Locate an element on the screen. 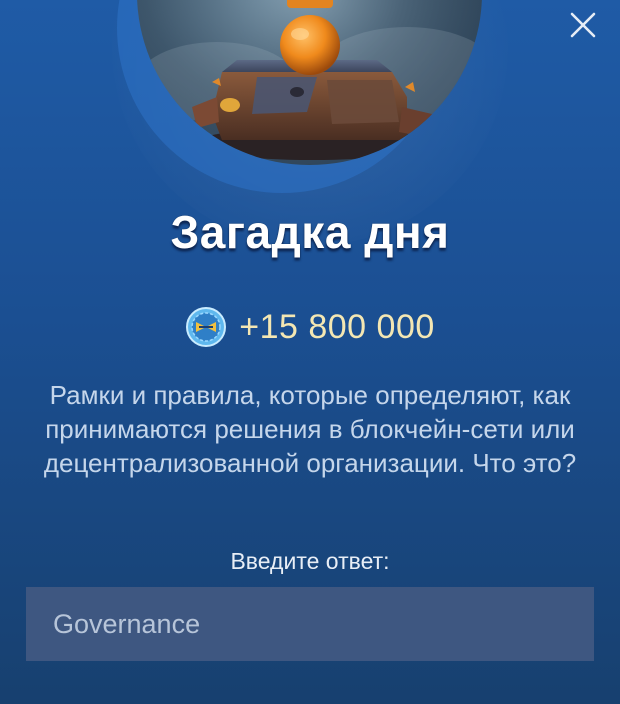  close-icon is located at coordinates (583, 25).